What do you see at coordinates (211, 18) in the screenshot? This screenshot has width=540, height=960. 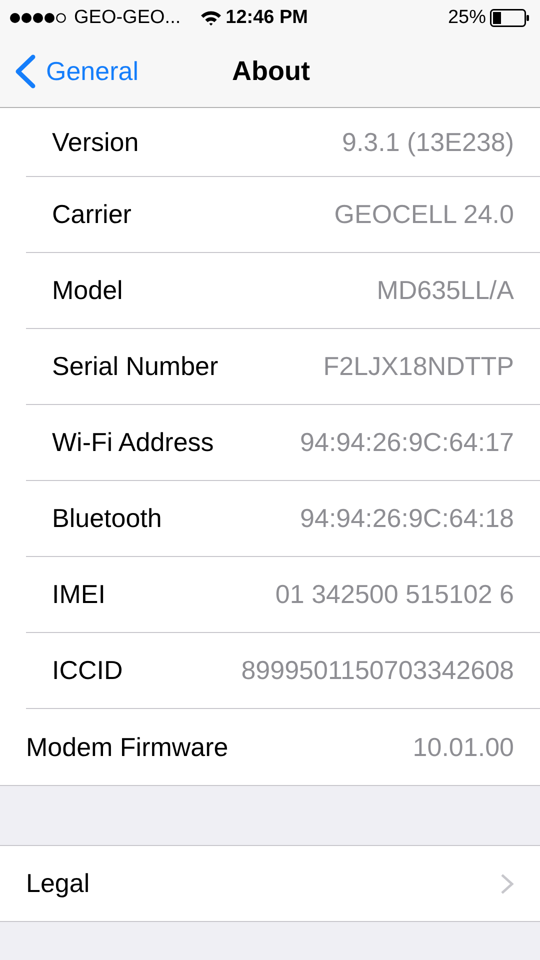 I see `wifi-icon` at bounding box center [211, 18].